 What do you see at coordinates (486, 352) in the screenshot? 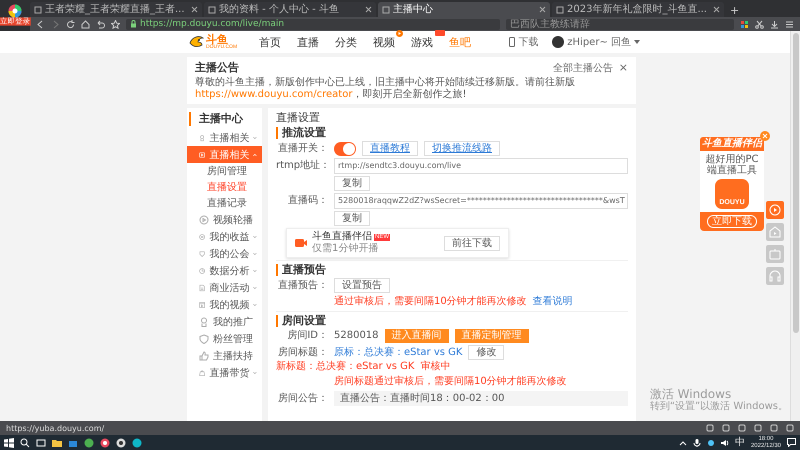
I see `edit-button: 修改` at bounding box center [486, 352].